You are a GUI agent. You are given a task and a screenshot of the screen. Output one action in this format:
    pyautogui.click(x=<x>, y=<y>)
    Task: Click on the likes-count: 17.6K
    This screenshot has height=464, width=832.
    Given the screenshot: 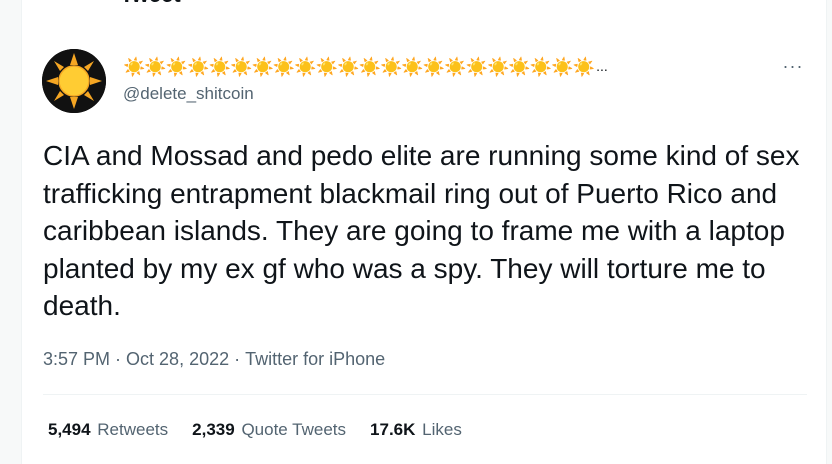 What is the action you would take?
    pyautogui.click(x=393, y=429)
    